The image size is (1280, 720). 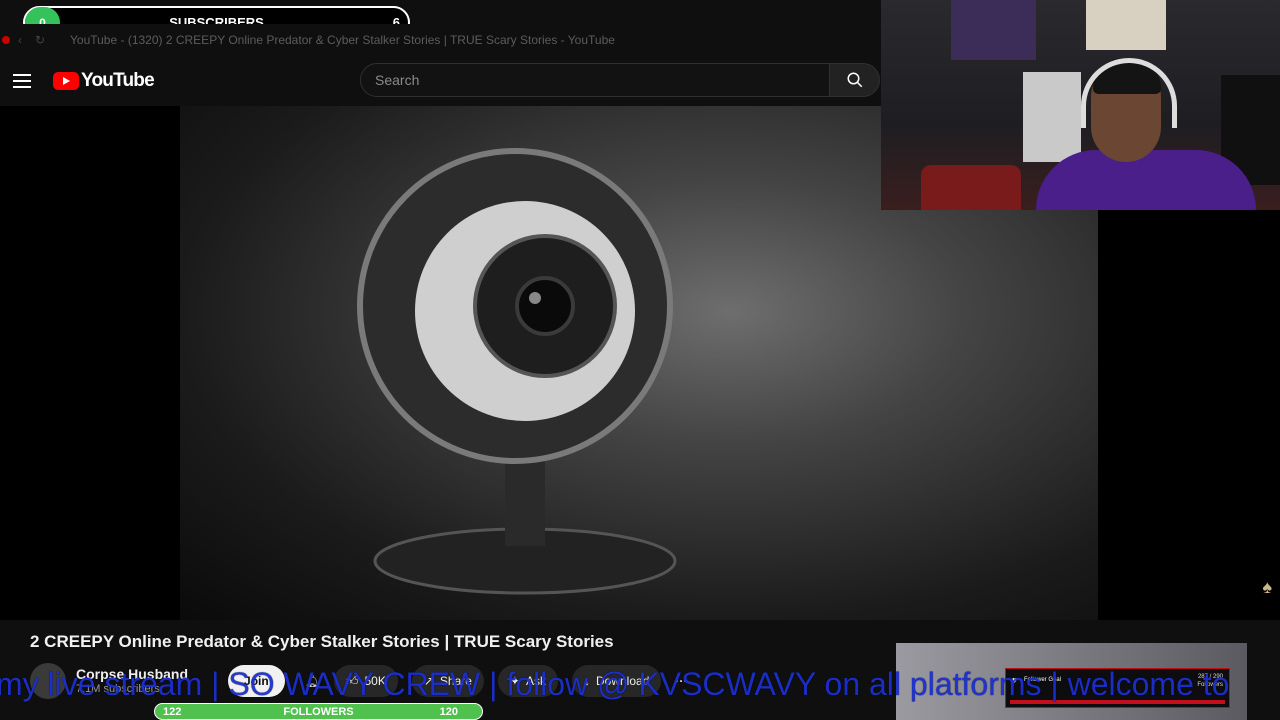 I want to click on tiger-poster, so click(x=1052, y=117).